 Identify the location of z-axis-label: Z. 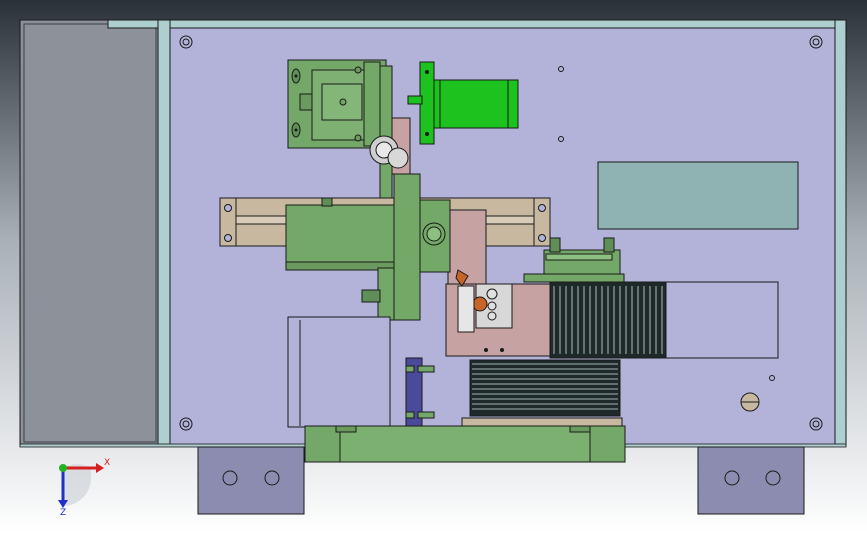
(63, 513).